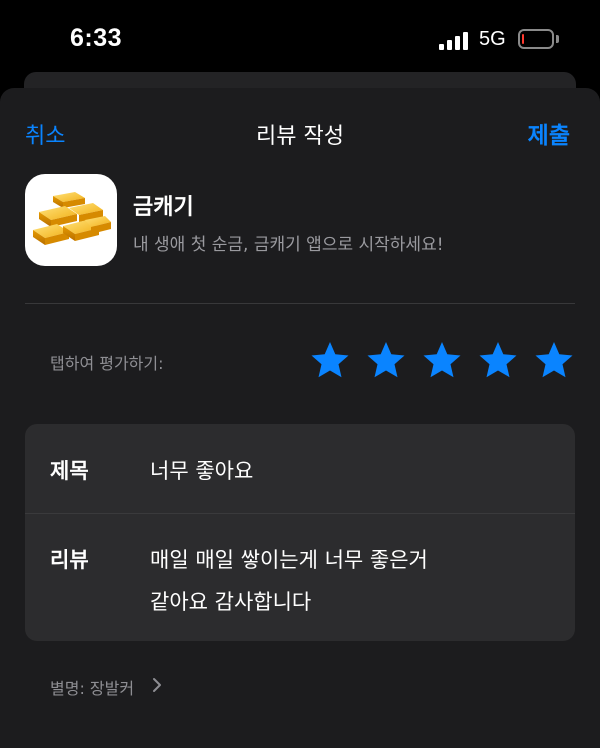 This screenshot has height=748, width=600. I want to click on battery-level, so click(523, 39).